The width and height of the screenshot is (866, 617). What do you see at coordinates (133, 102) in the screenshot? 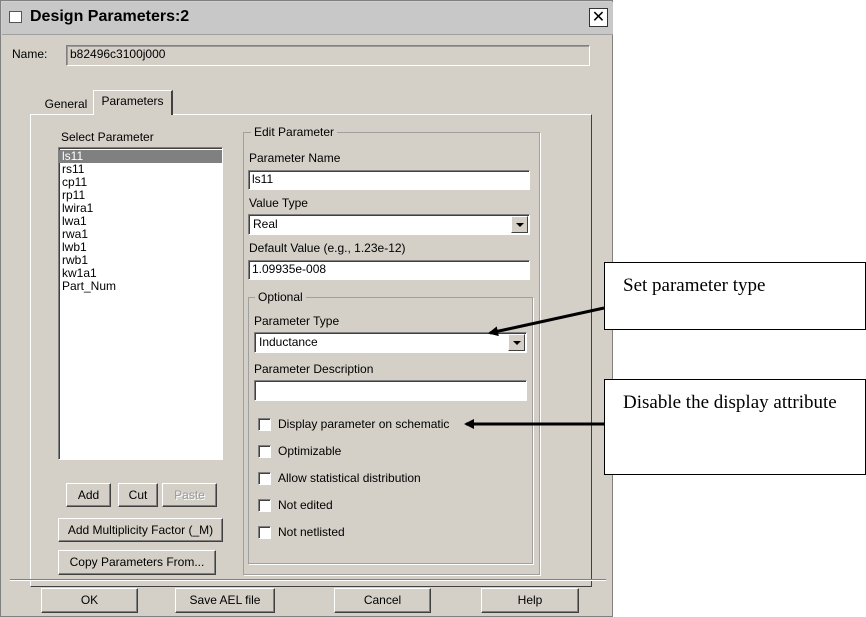
I see `tab-parameters: Parameters` at bounding box center [133, 102].